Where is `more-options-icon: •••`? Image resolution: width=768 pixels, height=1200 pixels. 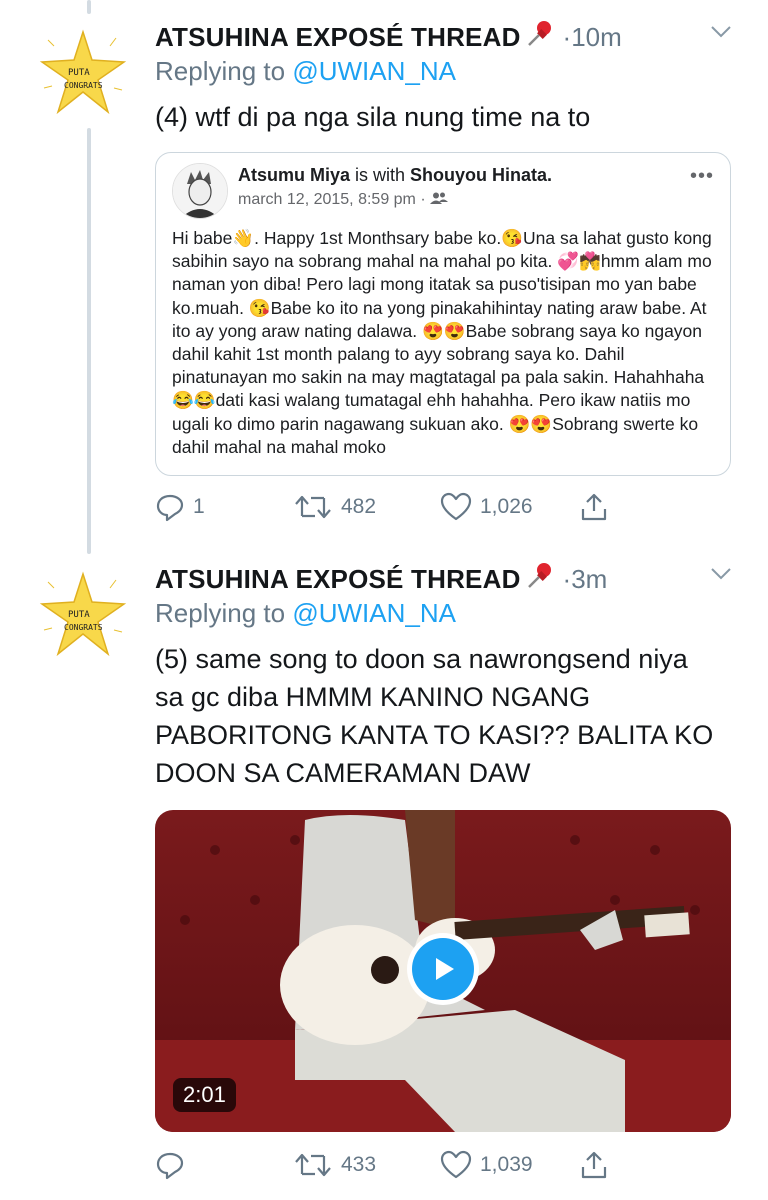
more-options-icon: ••• is located at coordinates (702, 176).